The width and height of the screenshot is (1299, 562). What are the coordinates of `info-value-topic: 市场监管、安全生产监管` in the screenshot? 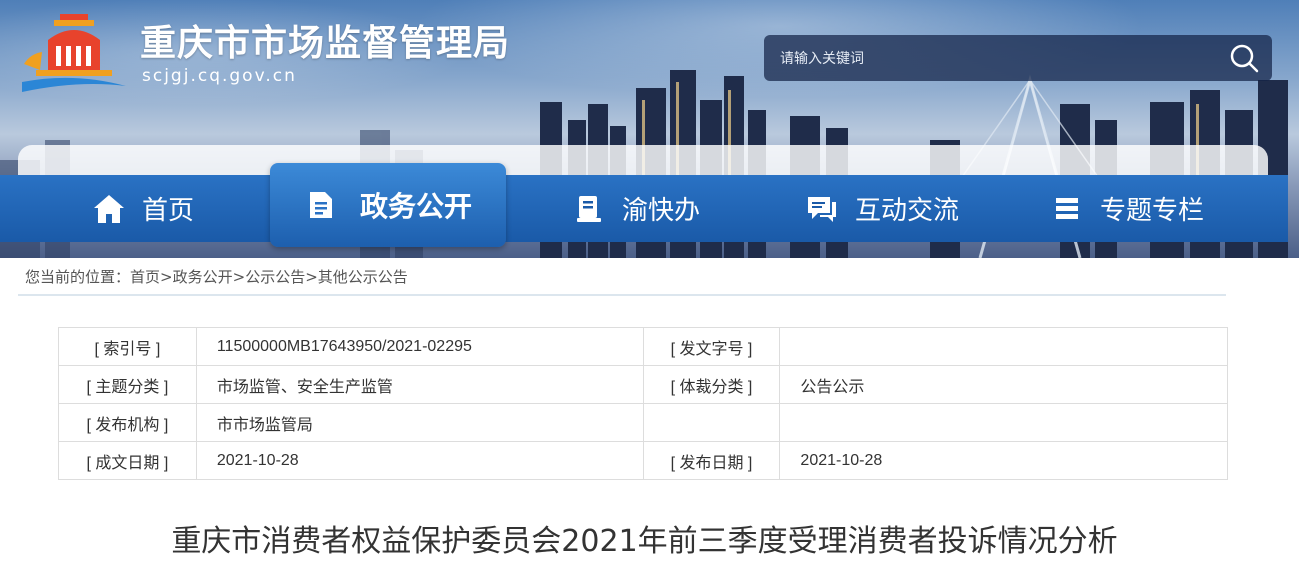 It's located at (419, 384).